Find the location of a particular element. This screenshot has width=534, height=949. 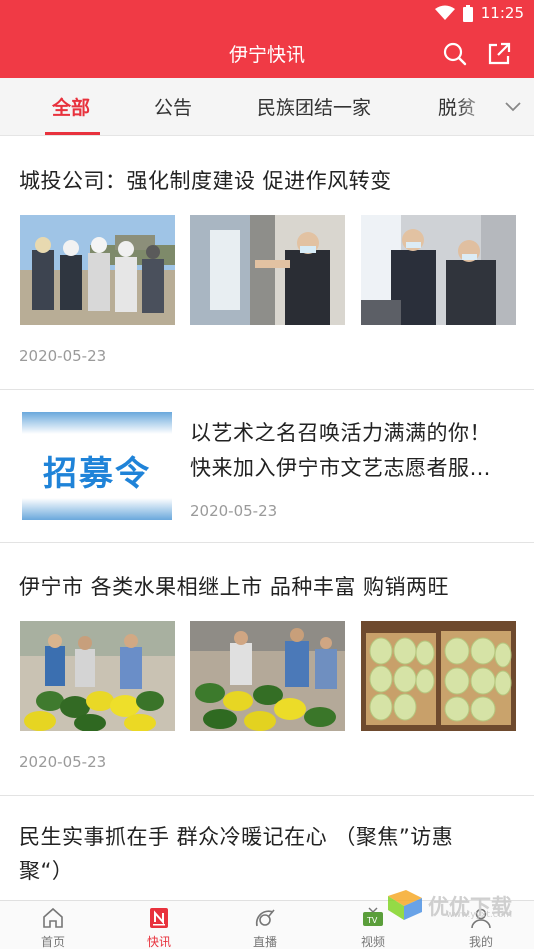

tabs-expand-button is located at coordinates (513, 106).